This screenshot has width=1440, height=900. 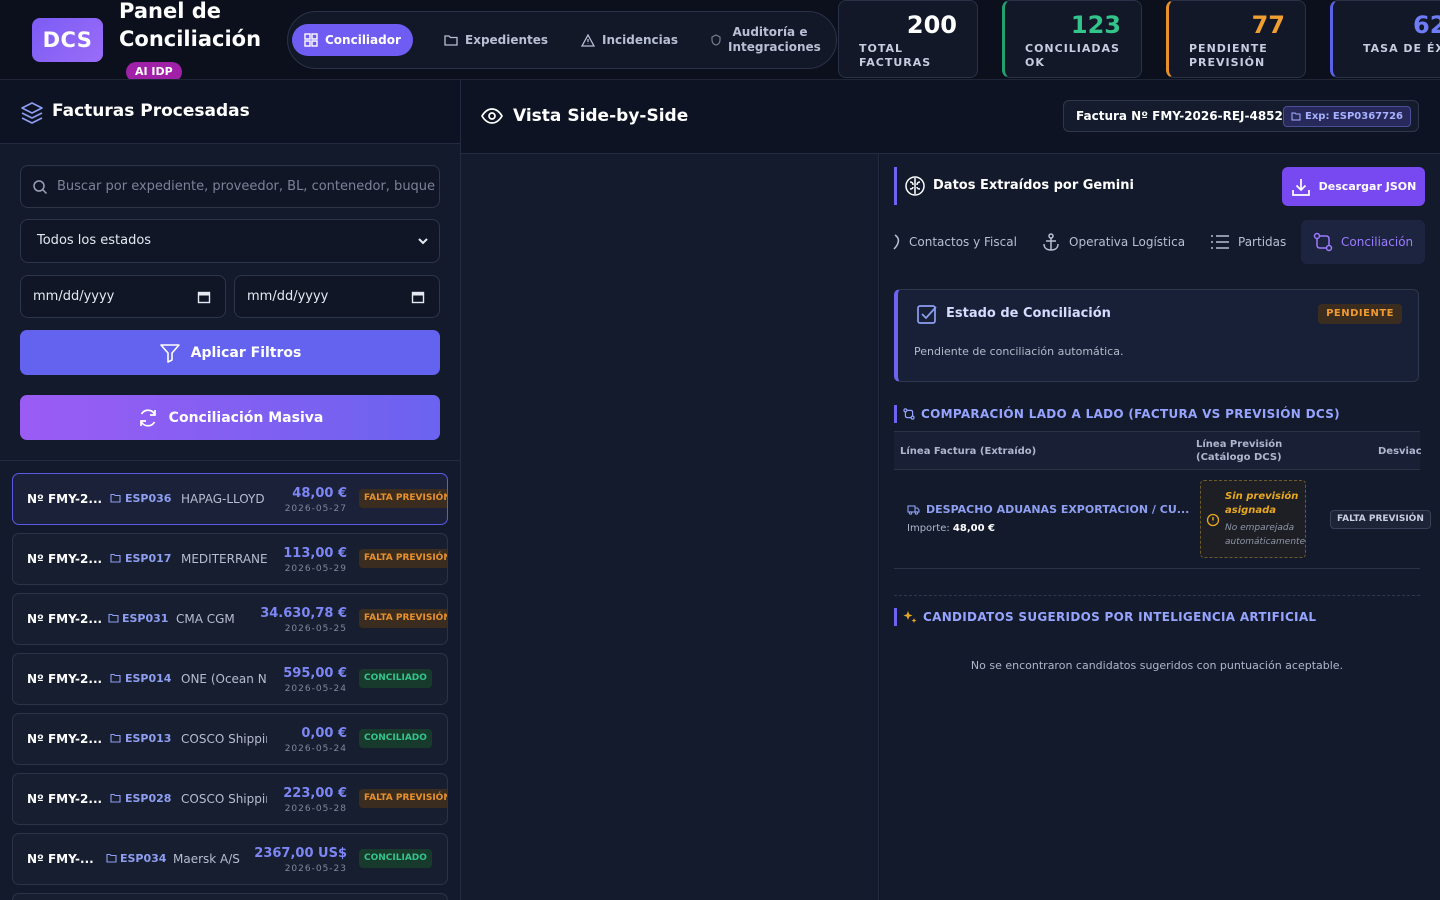 What do you see at coordinates (1095, 25) in the screenshot?
I see `kpi-value: 123` at bounding box center [1095, 25].